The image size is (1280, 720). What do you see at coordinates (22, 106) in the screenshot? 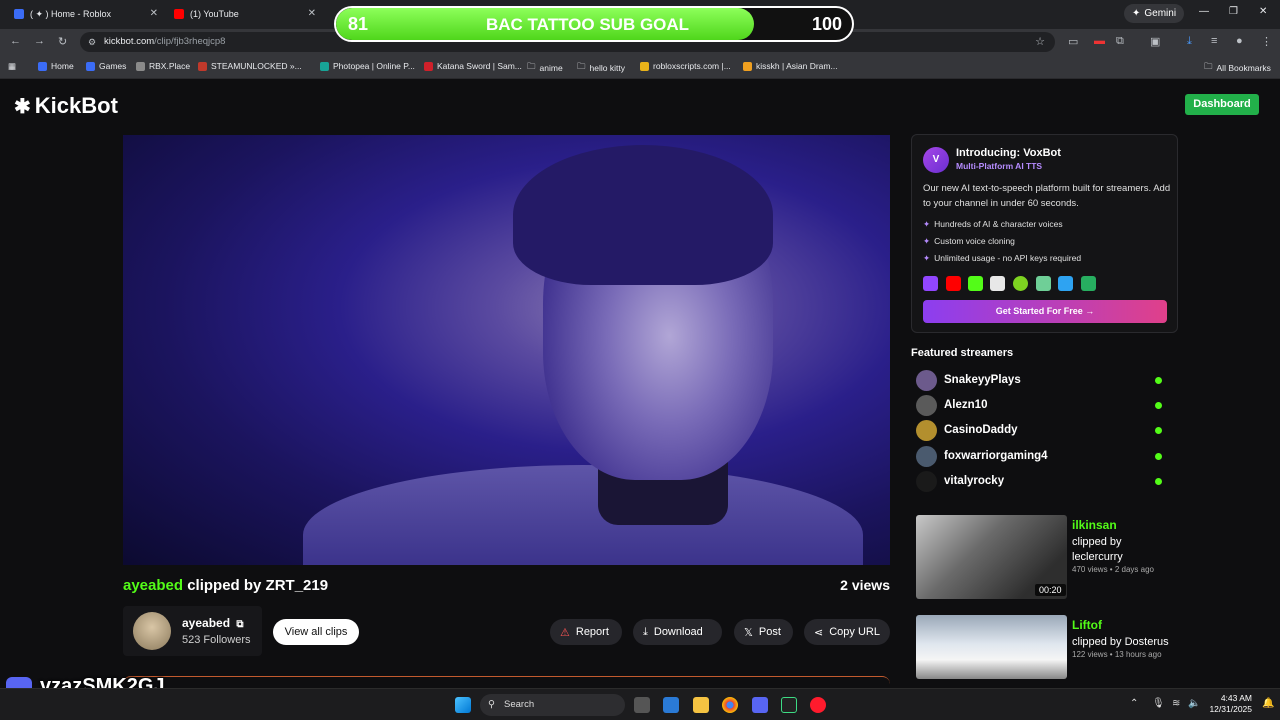
I see `kickbot-logo-icon: ✱` at bounding box center [22, 106].